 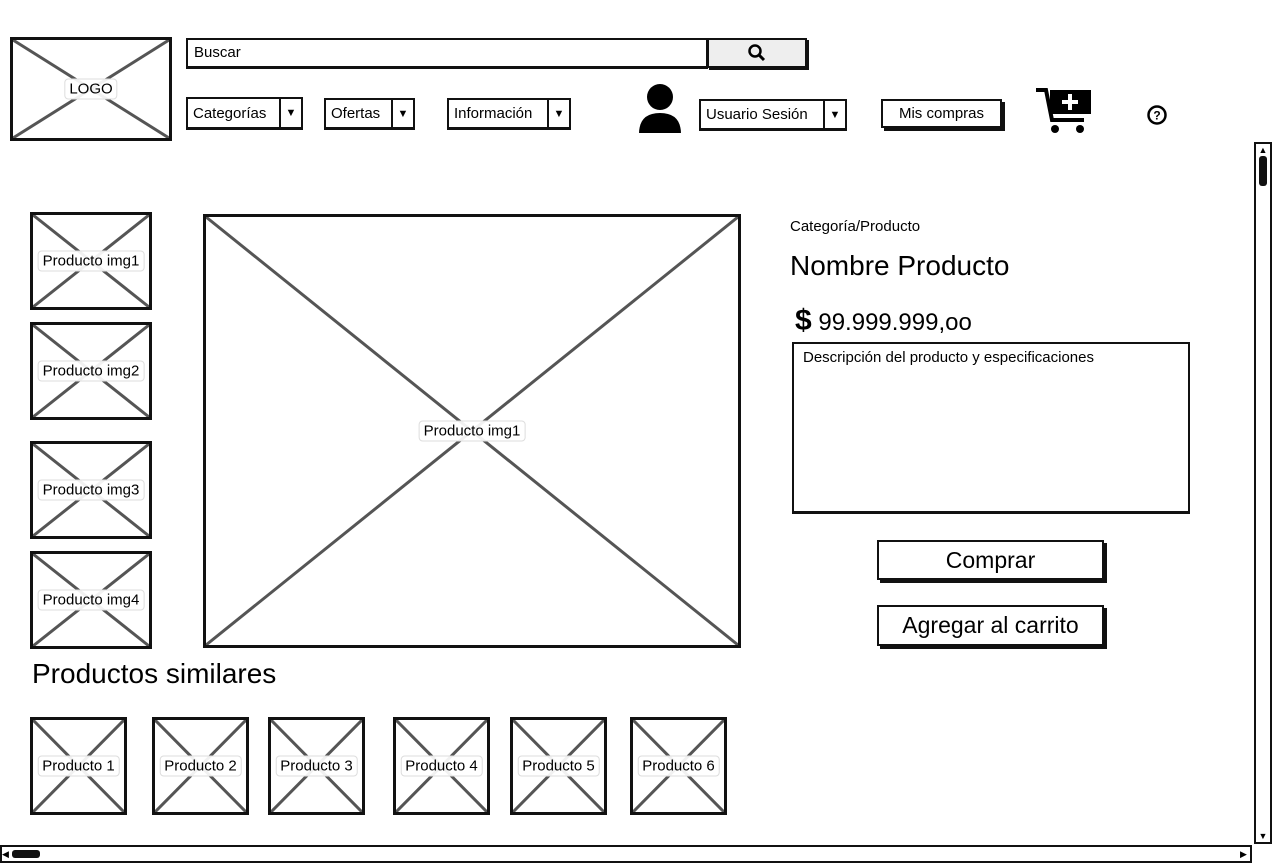 What do you see at coordinates (154, 673) in the screenshot?
I see `similar-products-title: Productos similares` at bounding box center [154, 673].